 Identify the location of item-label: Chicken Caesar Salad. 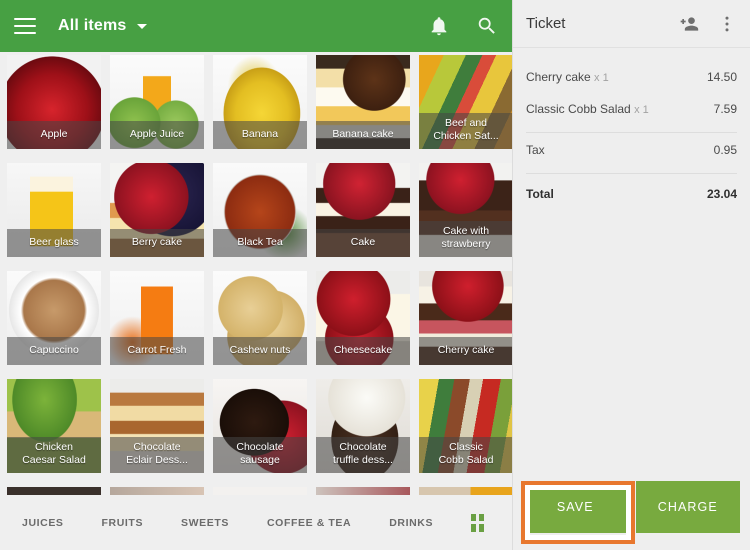
(54, 455).